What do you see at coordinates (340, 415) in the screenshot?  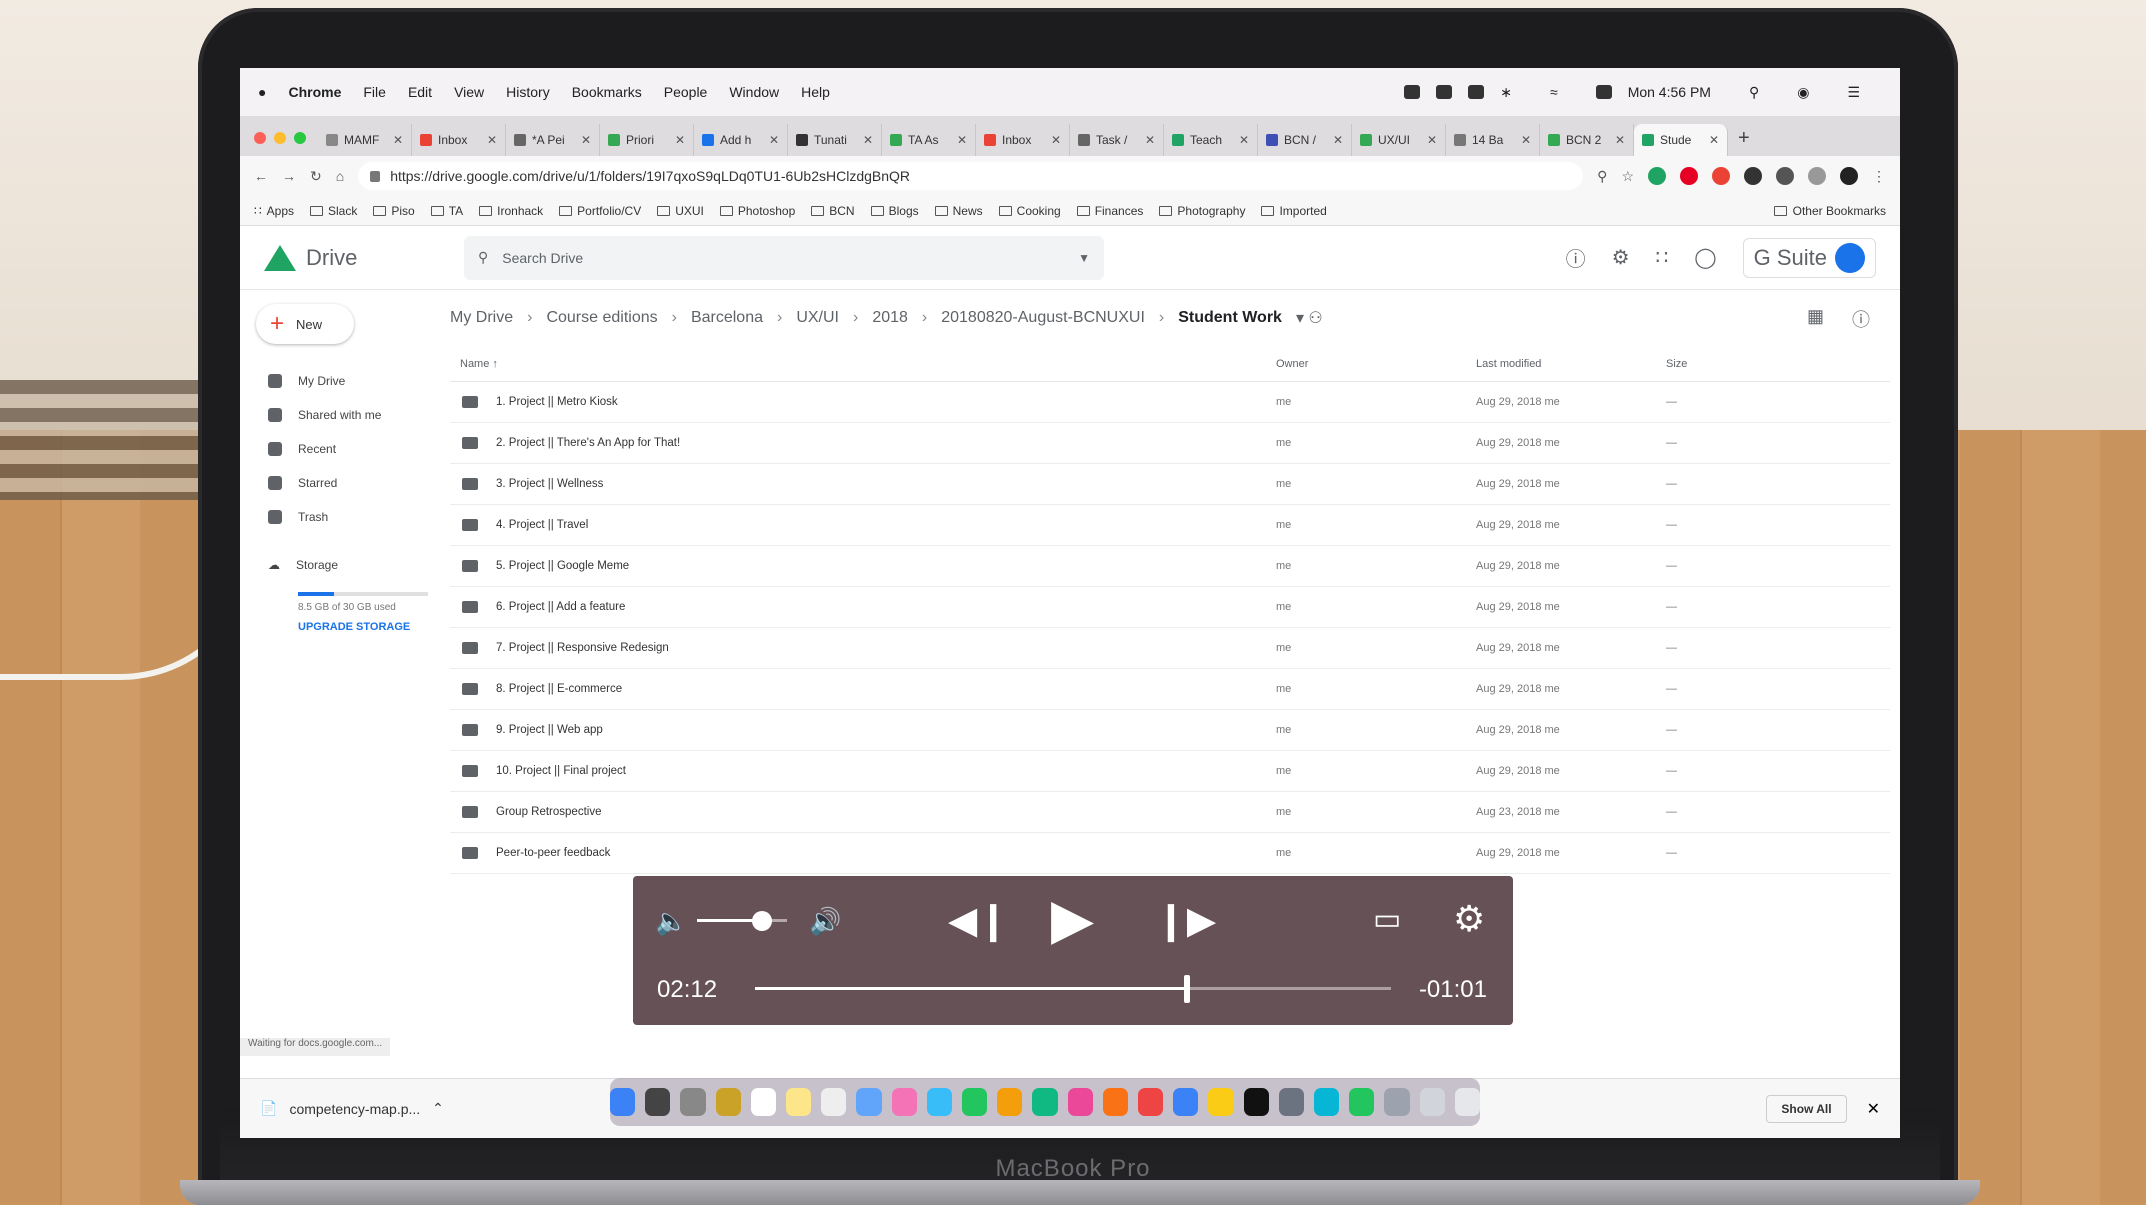 I see `sidebar-item-shared: Shared with me` at bounding box center [340, 415].